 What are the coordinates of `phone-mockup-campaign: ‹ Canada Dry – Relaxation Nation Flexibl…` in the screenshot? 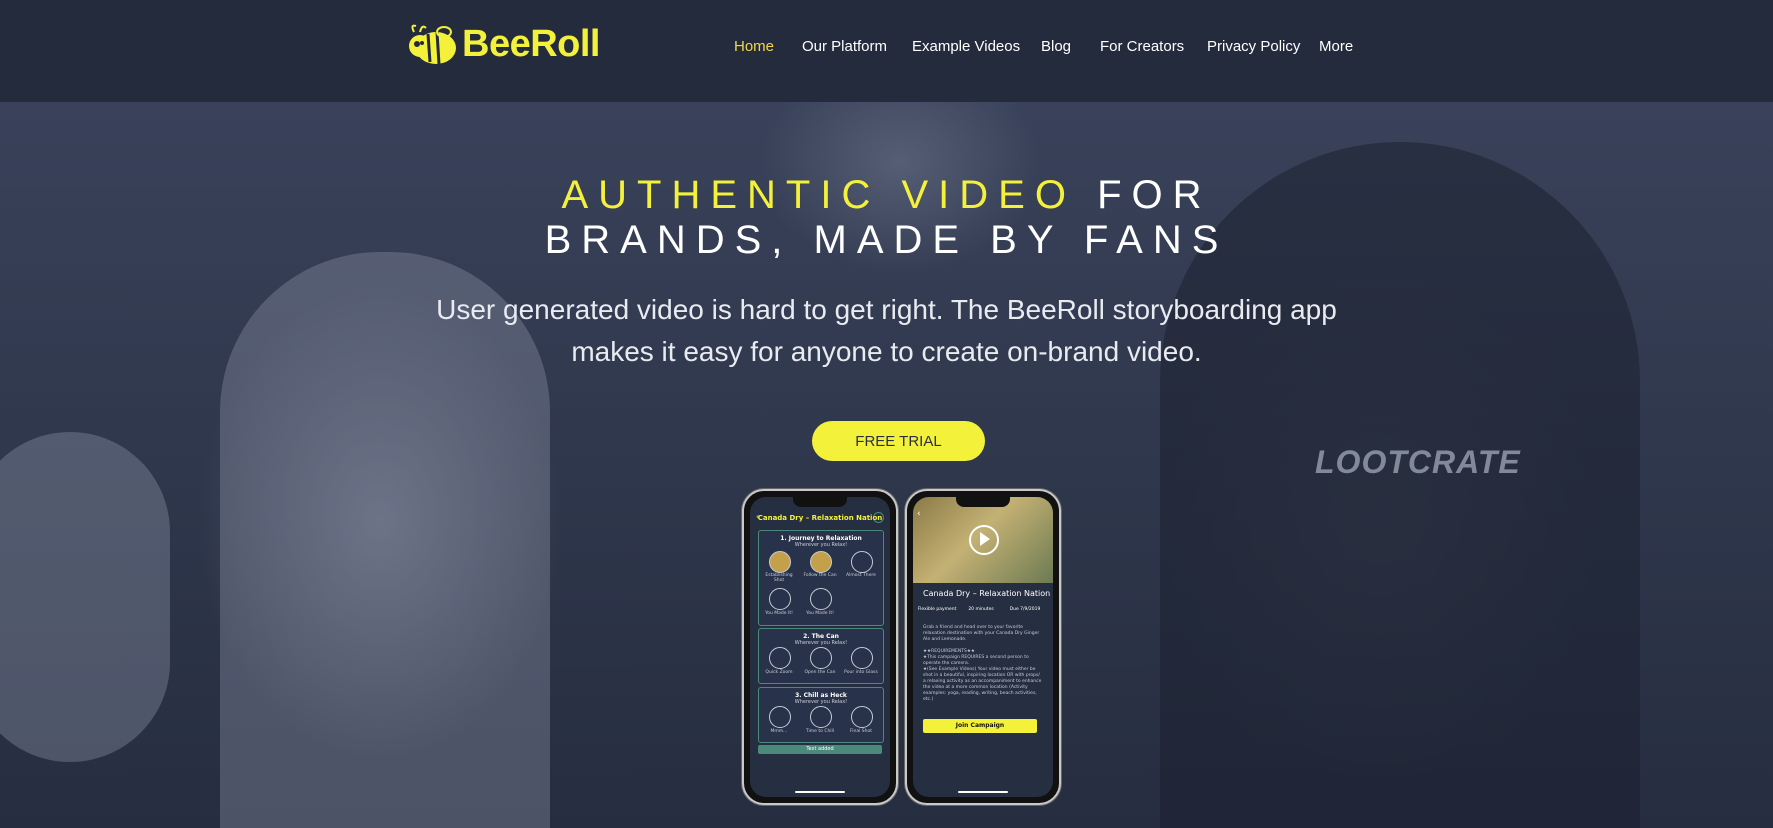 It's located at (983, 647).